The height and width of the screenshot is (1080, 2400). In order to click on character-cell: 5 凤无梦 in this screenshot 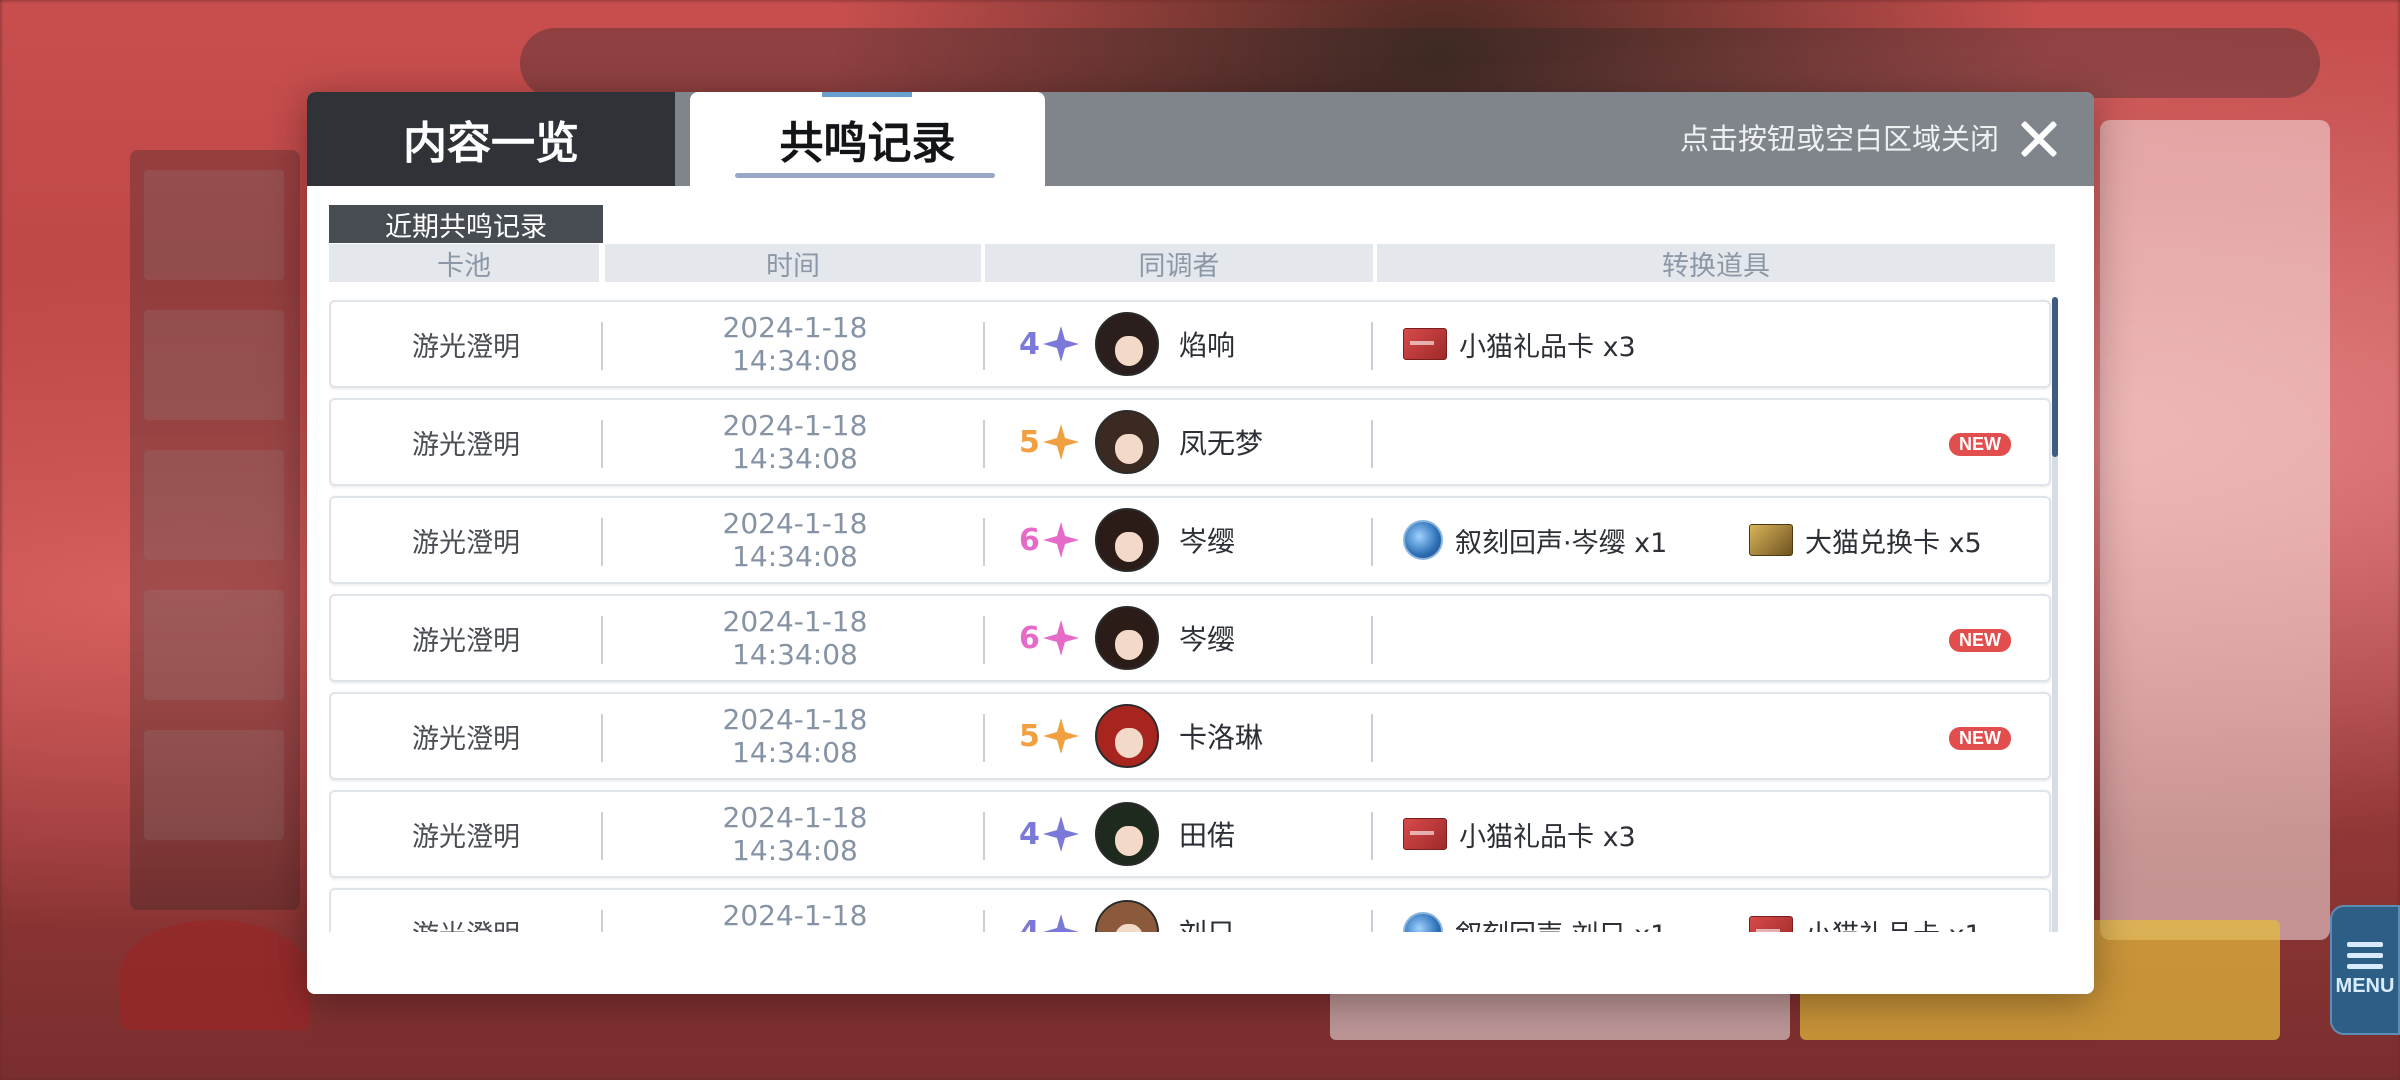, I will do `click(1181, 442)`.